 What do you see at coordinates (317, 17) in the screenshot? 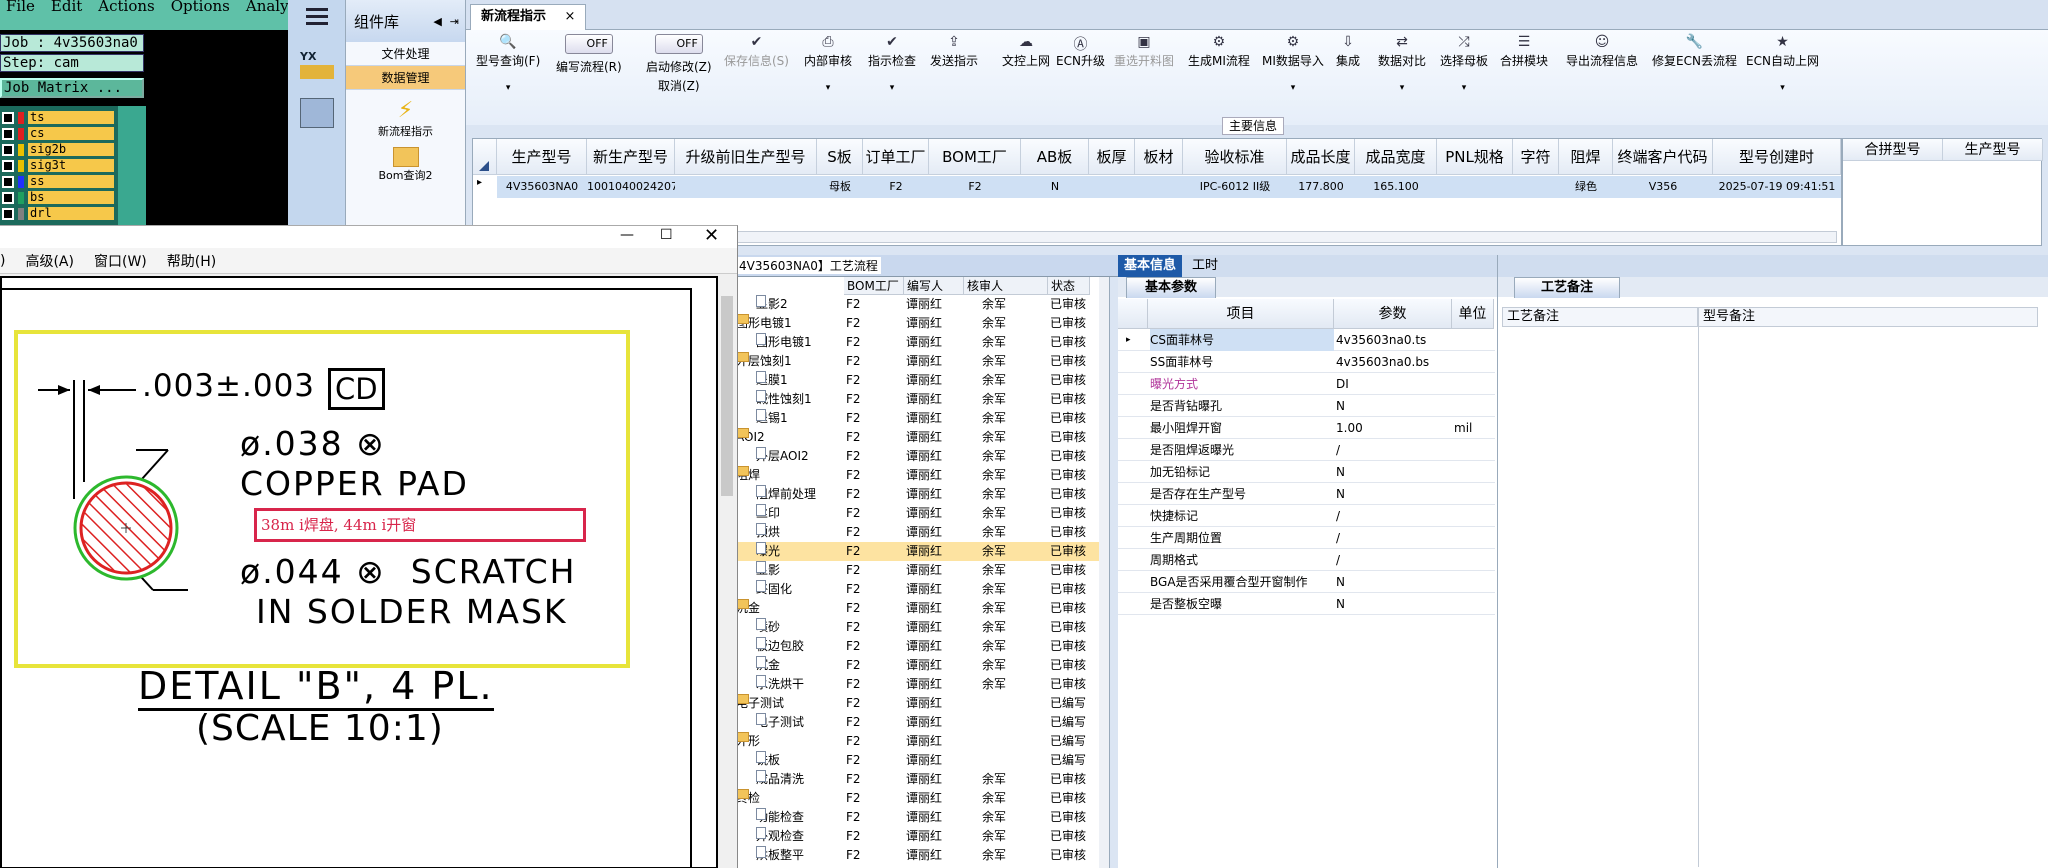
I see `hamburger-menu-icon` at bounding box center [317, 17].